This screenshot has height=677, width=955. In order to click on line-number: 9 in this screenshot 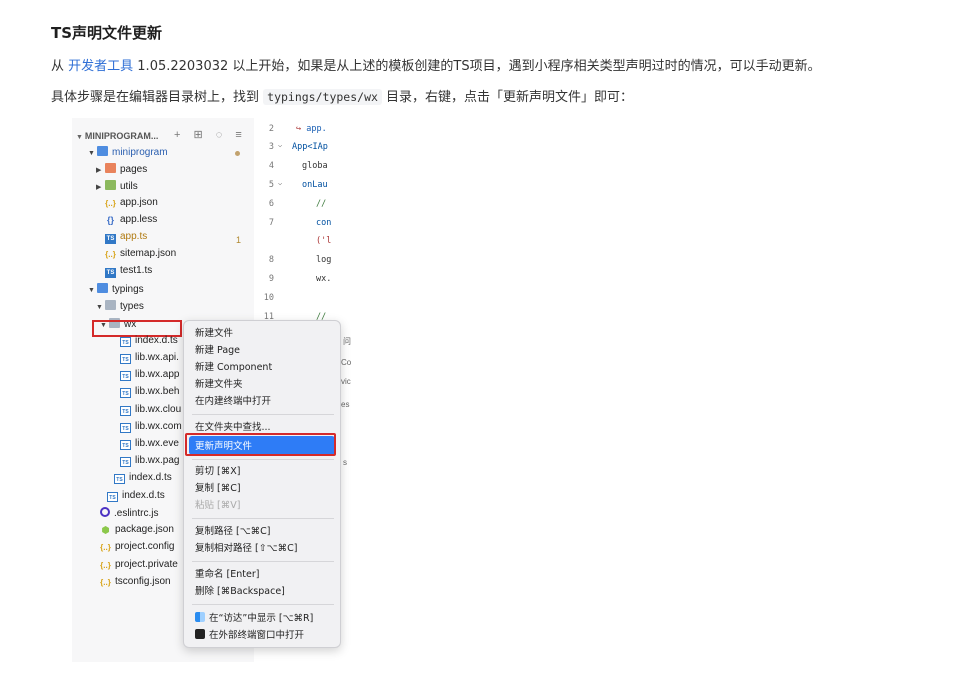, I will do `click(271, 279)`.